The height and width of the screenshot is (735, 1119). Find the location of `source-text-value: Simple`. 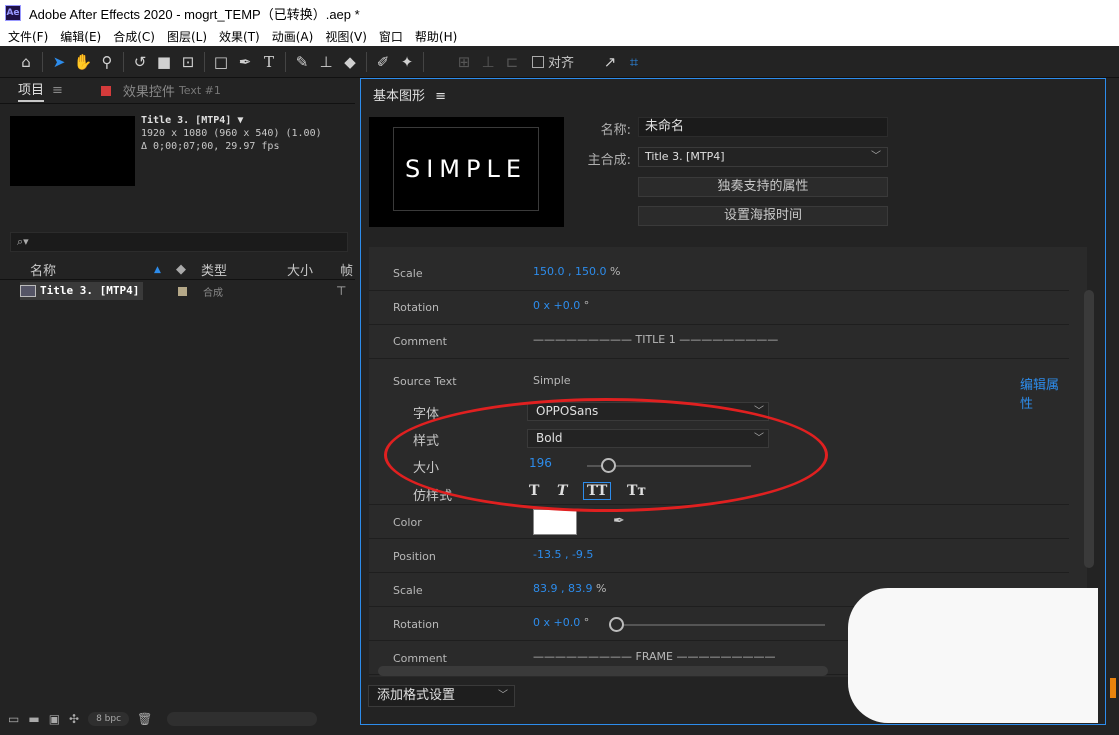

source-text-value: Simple is located at coordinates (552, 380).